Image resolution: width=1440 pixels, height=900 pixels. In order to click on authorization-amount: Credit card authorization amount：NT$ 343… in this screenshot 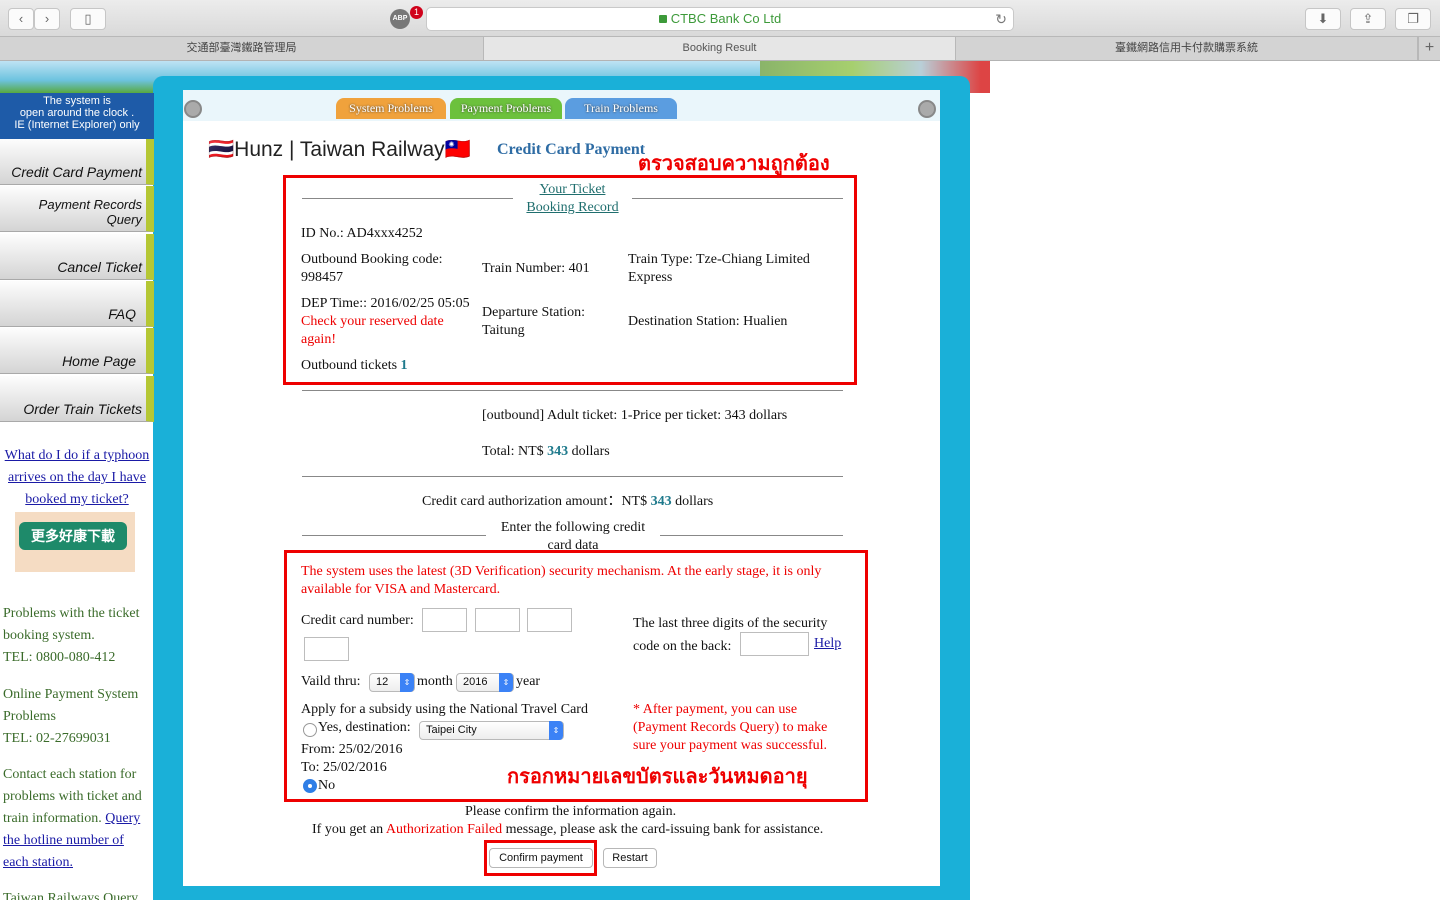, I will do `click(567, 502)`.